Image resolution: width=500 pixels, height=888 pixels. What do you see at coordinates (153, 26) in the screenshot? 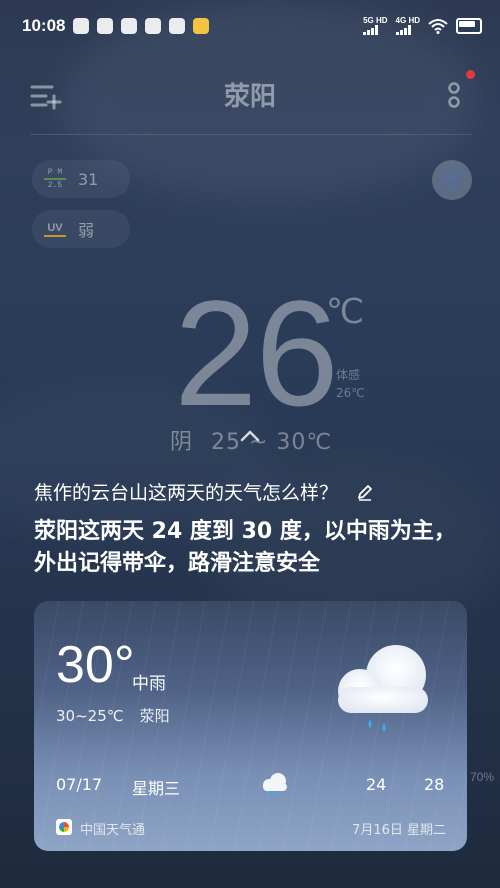
I see `tiktok-app-icon` at bounding box center [153, 26].